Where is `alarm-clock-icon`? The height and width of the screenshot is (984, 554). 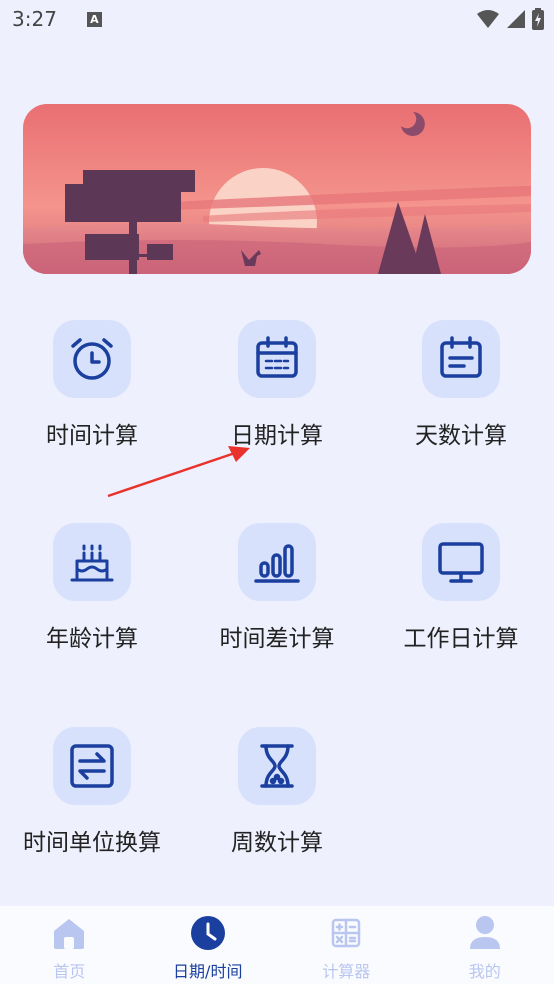
alarm-clock-icon is located at coordinates (92, 359).